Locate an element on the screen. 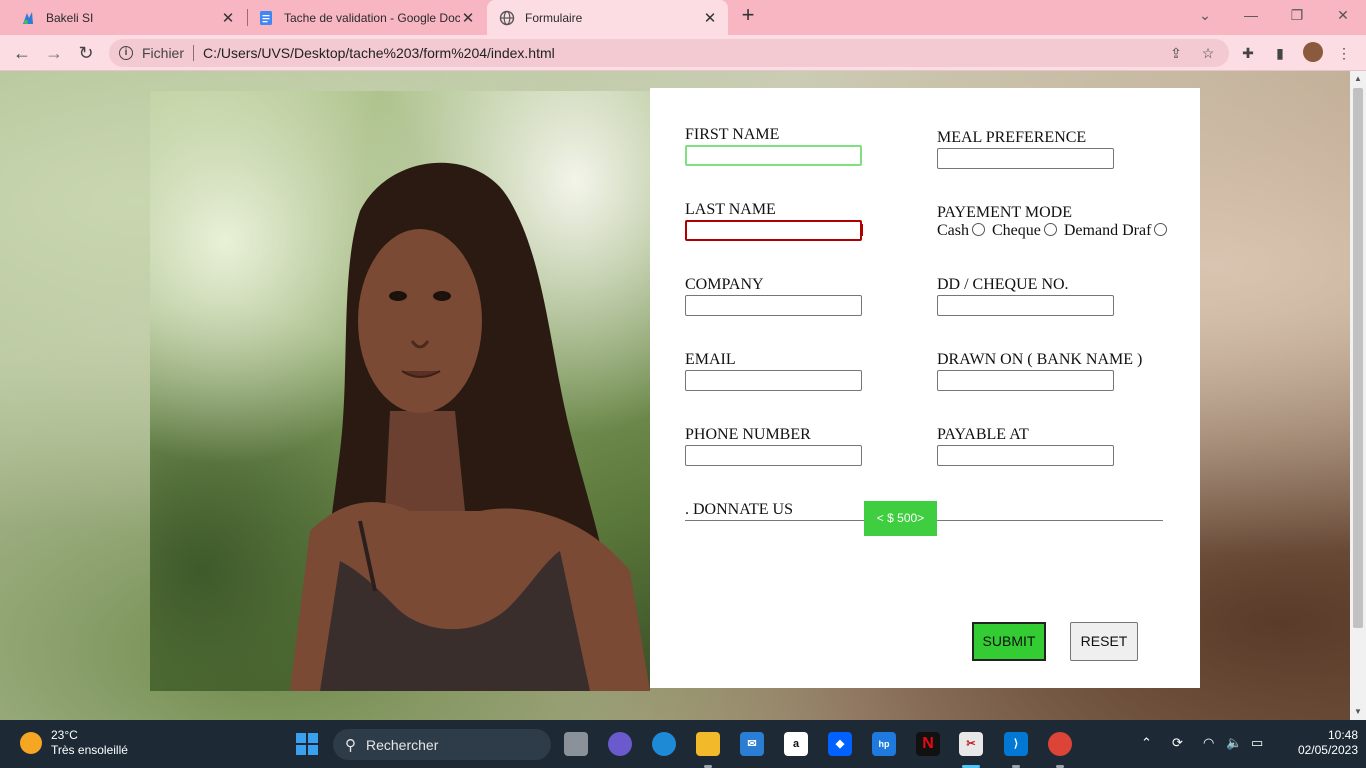 This screenshot has width=1366, height=768. reload-icon: ↻ is located at coordinates (86, 53).